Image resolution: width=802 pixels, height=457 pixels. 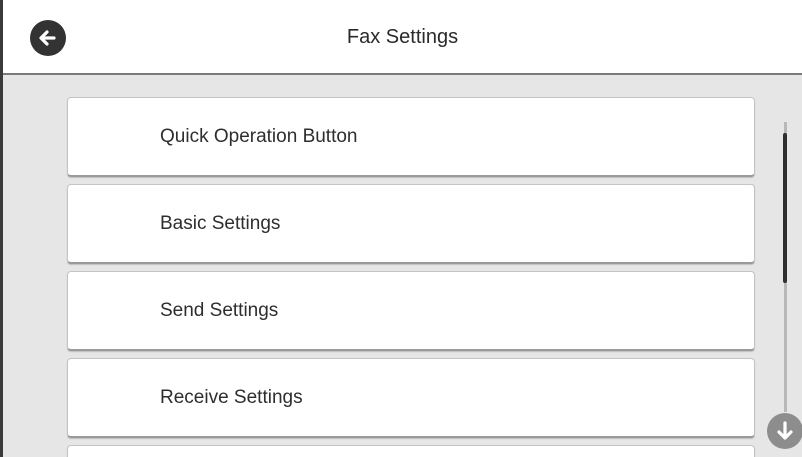 I want to click on arrow-down-icon, so click(x=785, y=430).